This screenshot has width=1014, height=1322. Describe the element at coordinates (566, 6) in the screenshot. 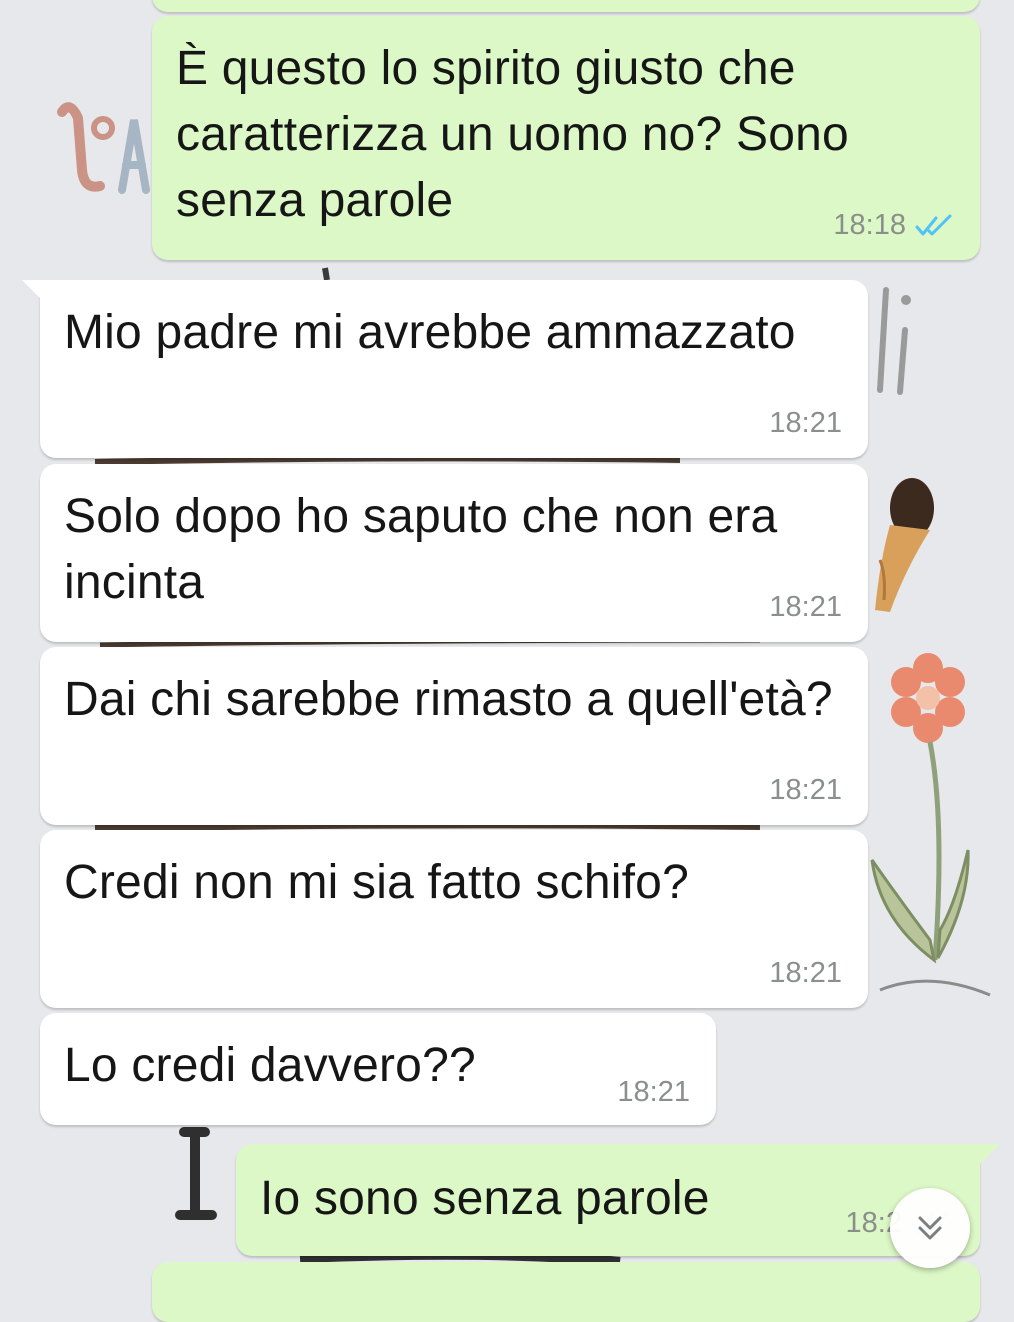

I see `partial-message-bubble-top` at that location.